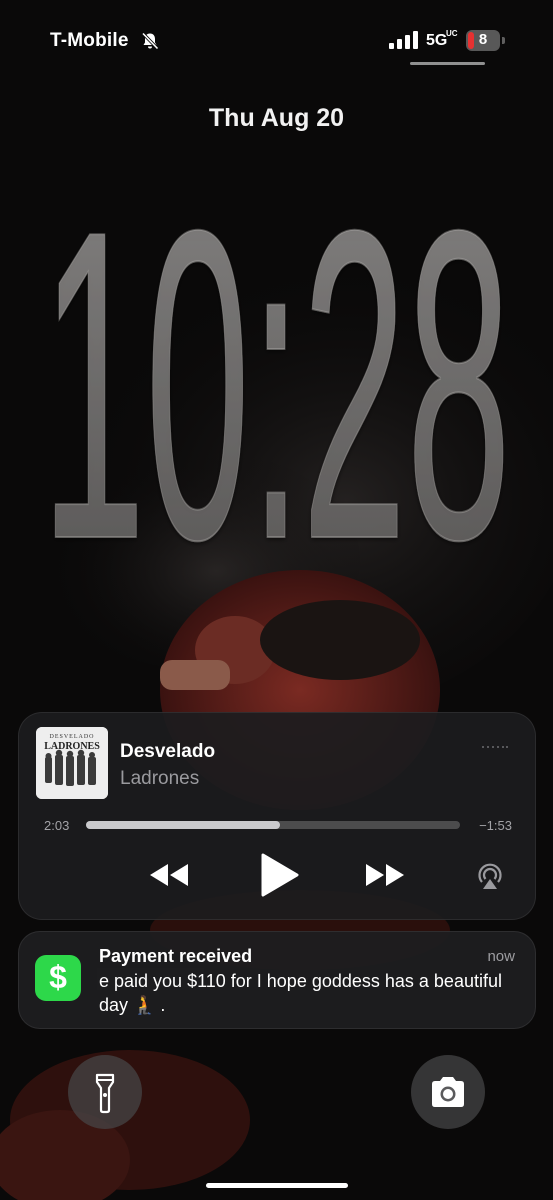 The image size is (553, 1200). I want to click on battery-level: 8, so click(483, 39).